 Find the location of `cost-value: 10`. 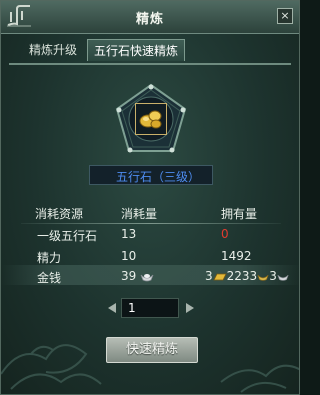

cost-value: 10 is located at coordinates (129, 256).